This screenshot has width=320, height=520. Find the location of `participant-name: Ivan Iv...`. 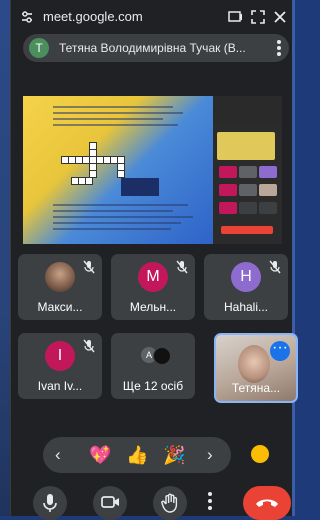

participant-name: Ivan Iv... is located at coordinates (60, 386).